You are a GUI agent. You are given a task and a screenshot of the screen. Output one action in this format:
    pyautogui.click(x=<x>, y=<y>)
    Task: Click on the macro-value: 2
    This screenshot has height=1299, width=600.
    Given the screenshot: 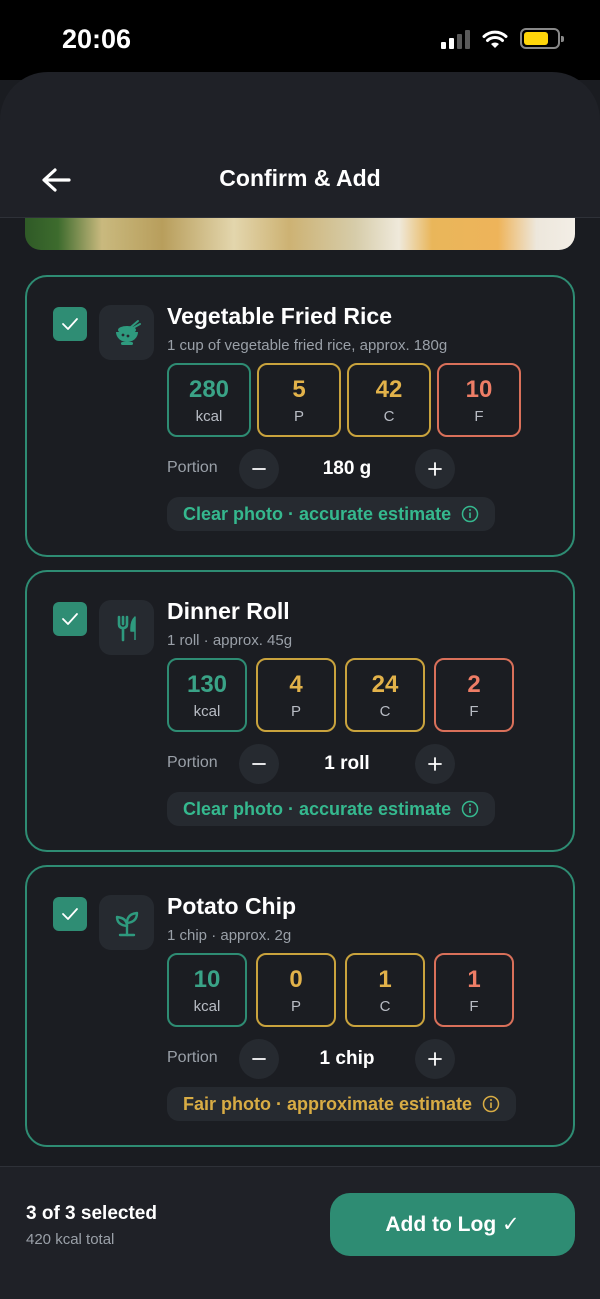 What is the action you would take?
    pyautogui.click(x=474, y=684)
    